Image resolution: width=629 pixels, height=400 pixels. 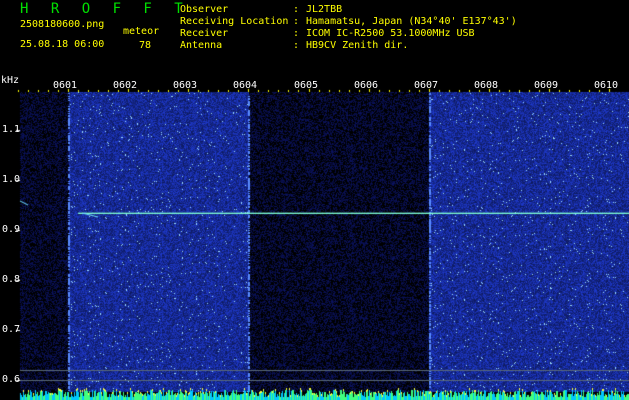 I want to click on location-colon: :, so click(x=296, y=21).